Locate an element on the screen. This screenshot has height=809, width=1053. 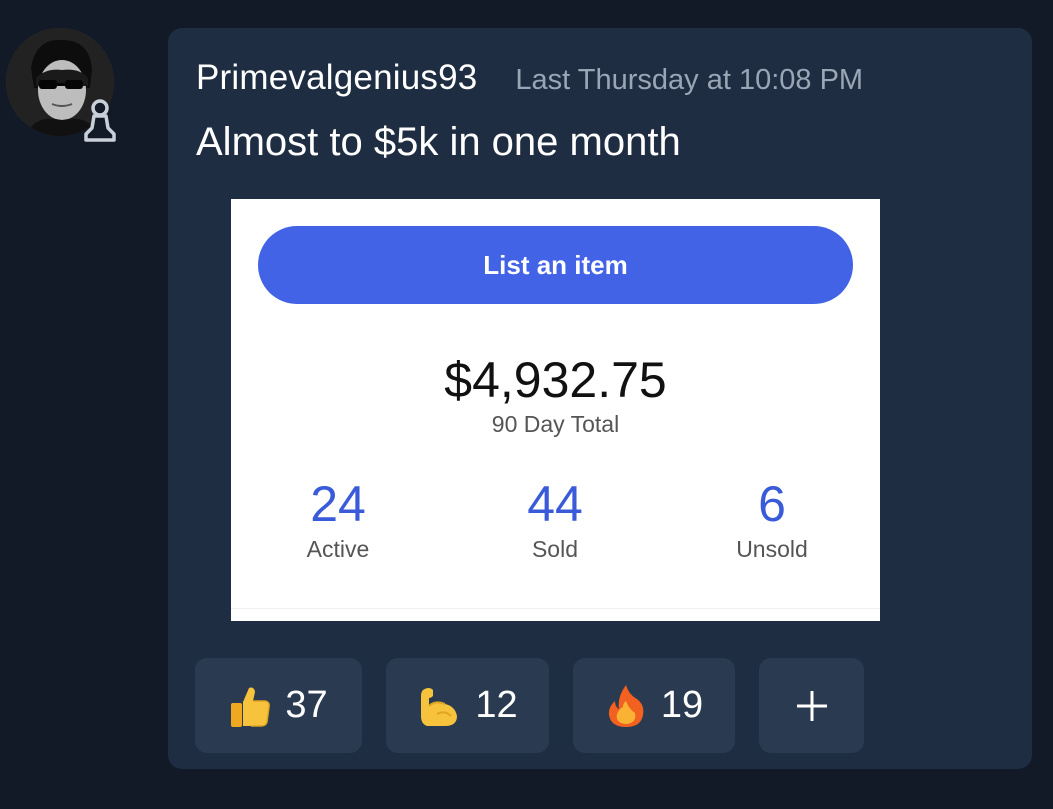
author-avatar-container is located at coordinates (61, 85).